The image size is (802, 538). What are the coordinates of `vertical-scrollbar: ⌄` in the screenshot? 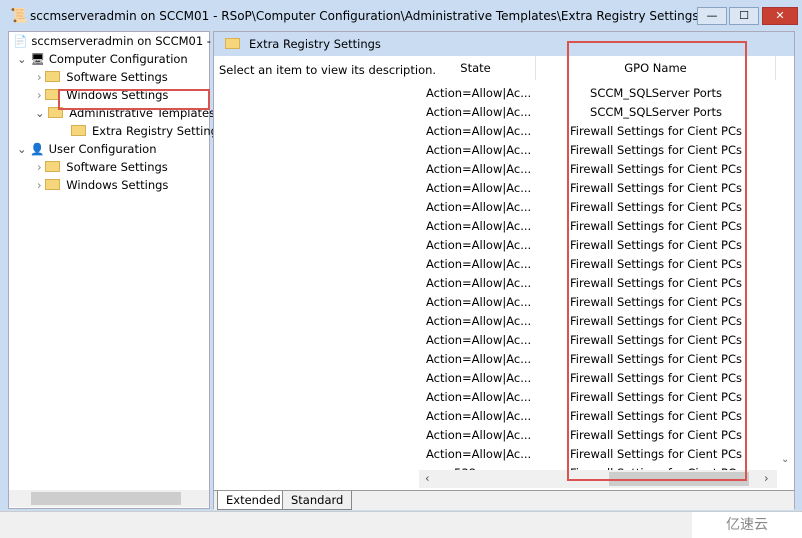 It's located at (786, 263).